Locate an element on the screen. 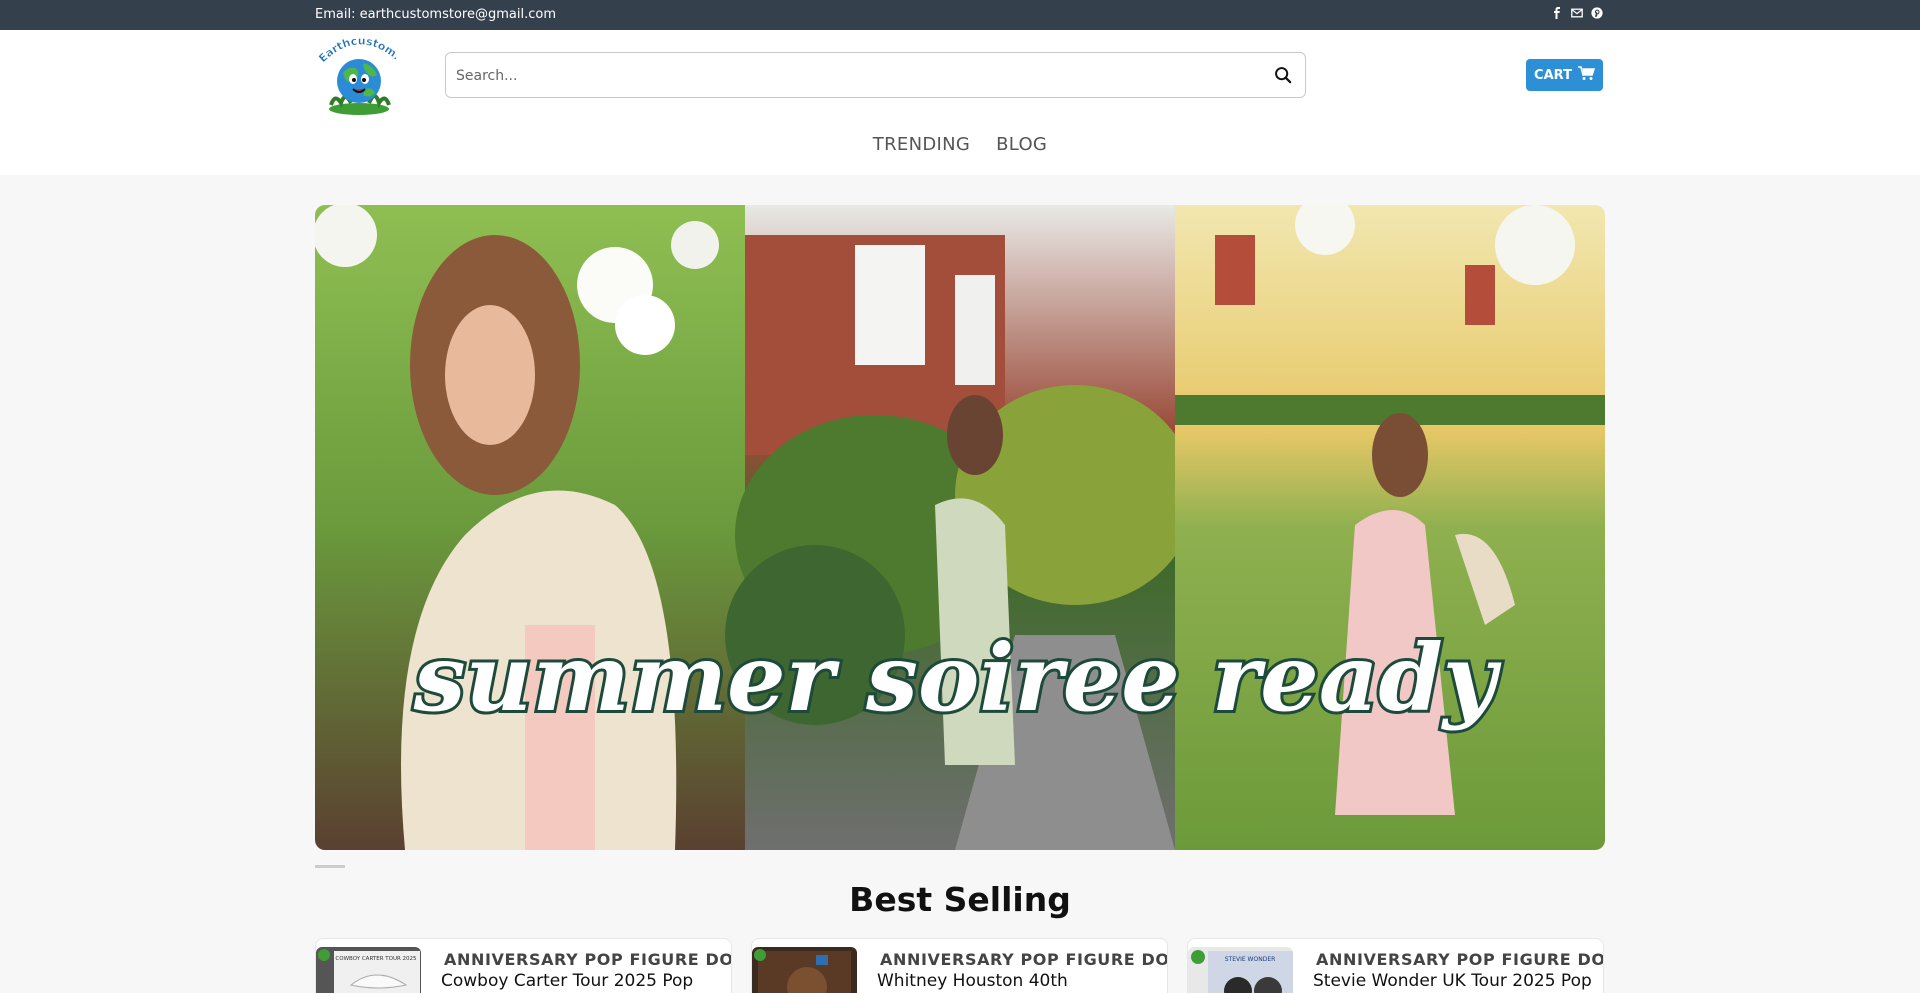  facebook-icon is located at coordinates (1557, 13).